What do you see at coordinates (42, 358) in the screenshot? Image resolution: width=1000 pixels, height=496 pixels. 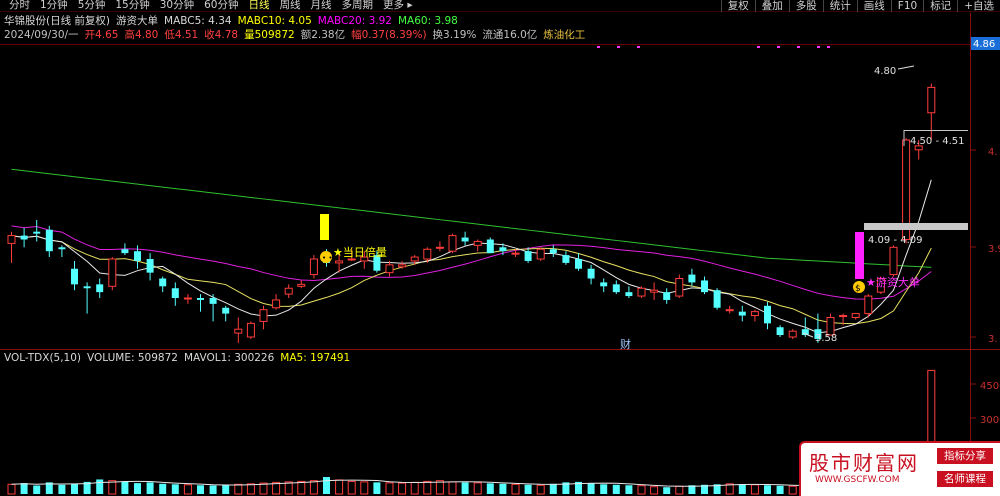 I see `vol-indicator-name: VOL-TDX(5,10)` at bounding box center [42, 358].